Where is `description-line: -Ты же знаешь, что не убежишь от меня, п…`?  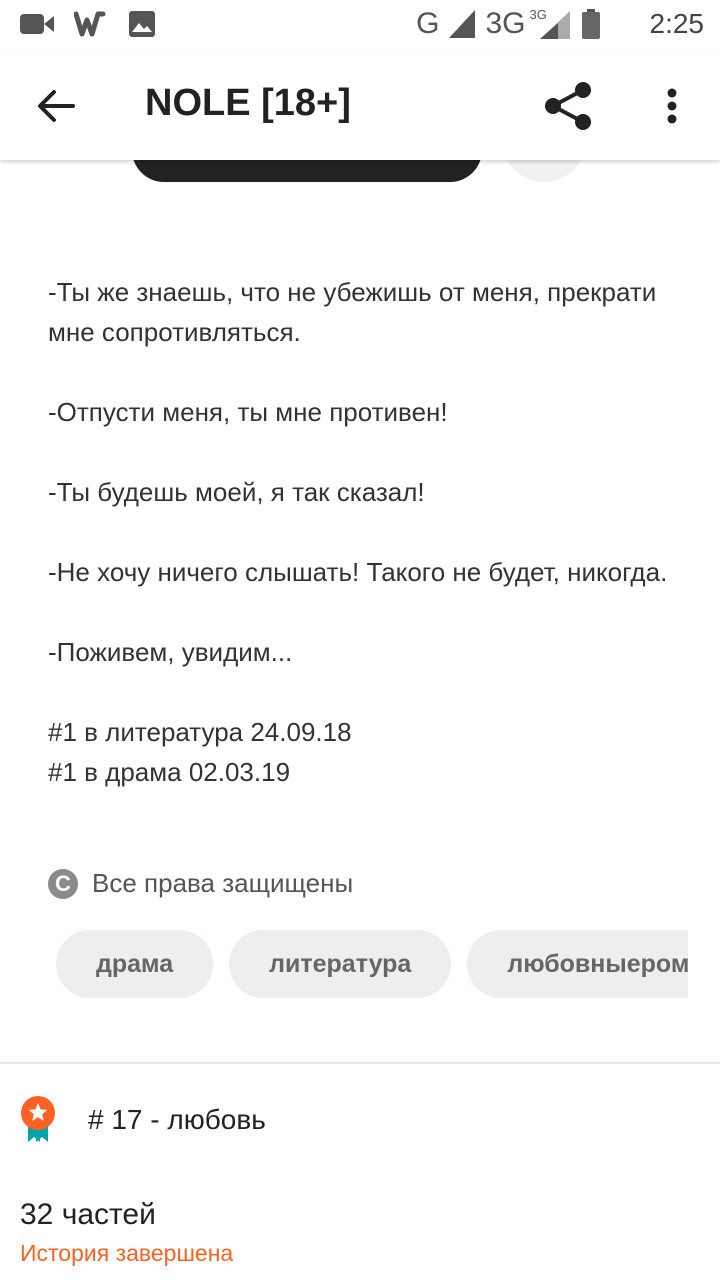
description-line: -Ты же знаешь, что не убежишь от меня, п… is located at coordinates (352, 312).